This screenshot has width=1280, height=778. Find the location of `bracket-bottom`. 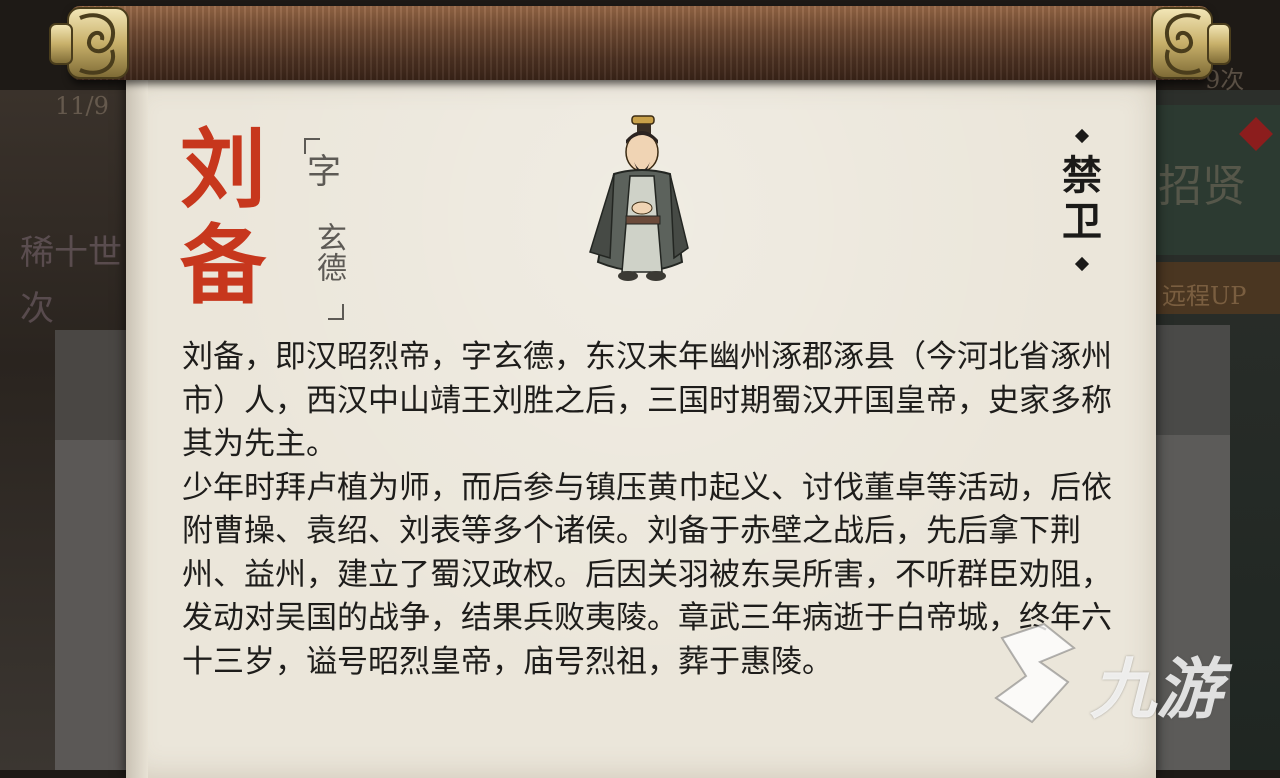

bracket-bottom is located at coordinates (336, 312).